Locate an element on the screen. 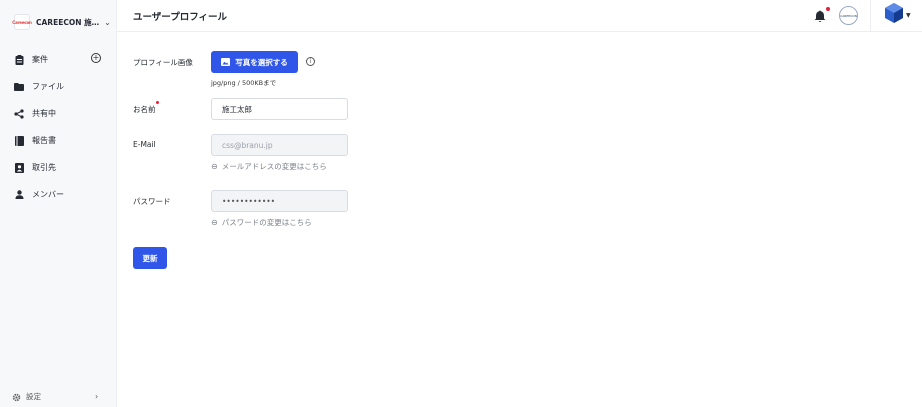  chevron-down-icon: ▼ is located at coordinates (908, 15).